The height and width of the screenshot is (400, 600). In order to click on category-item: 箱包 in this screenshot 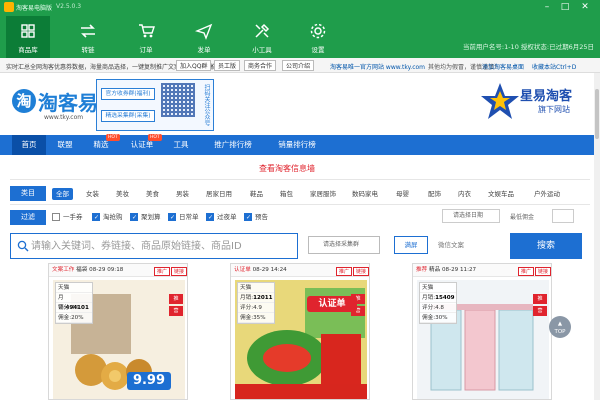, I will do `click(286, 194)`.